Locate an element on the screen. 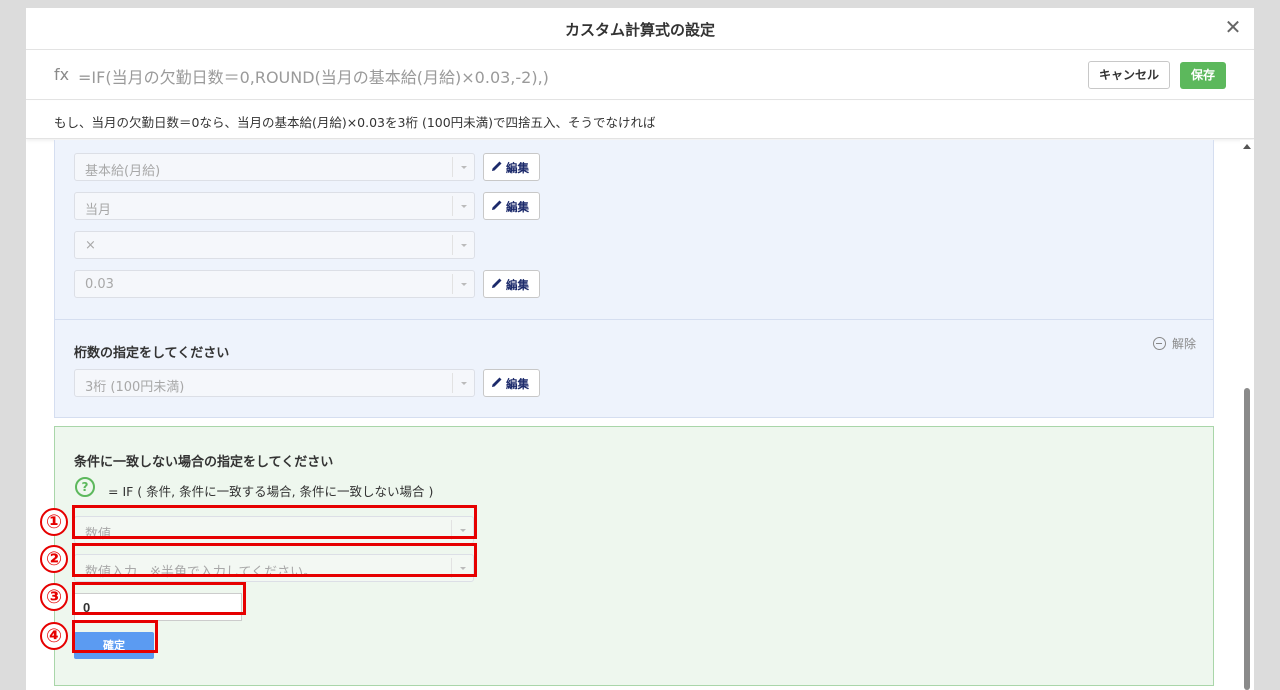  save-button: 保存 is located at coordinates (1203, 75).